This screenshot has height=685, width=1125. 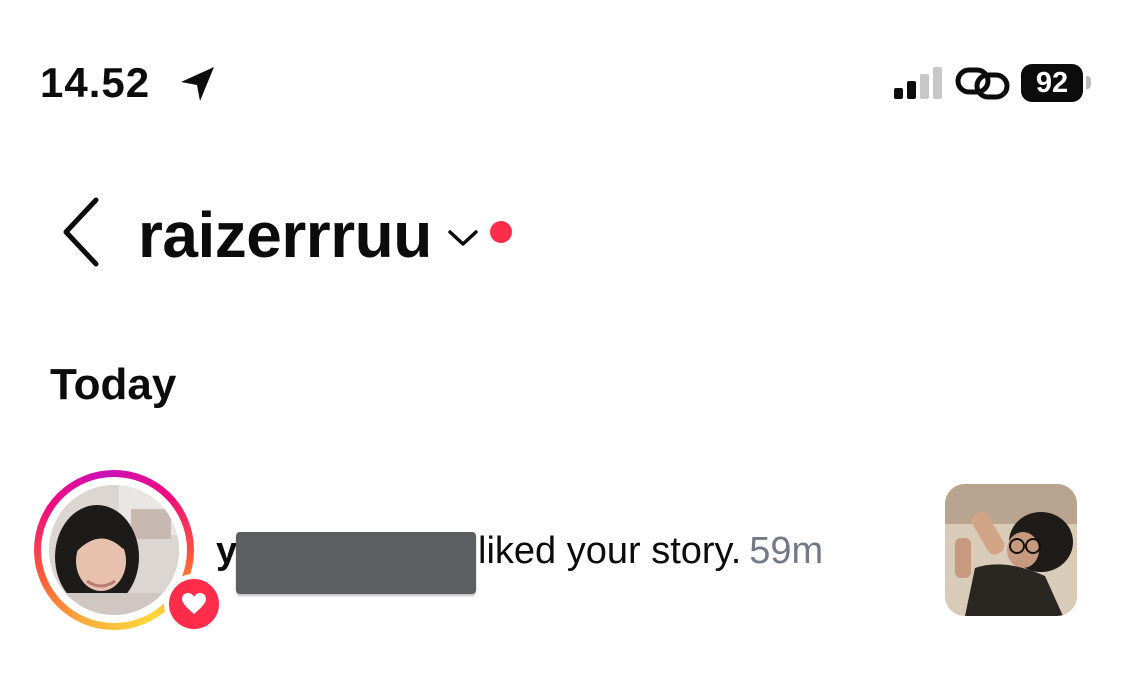 I want to click on hotspot-link-icon, so click(x=982, y=83).